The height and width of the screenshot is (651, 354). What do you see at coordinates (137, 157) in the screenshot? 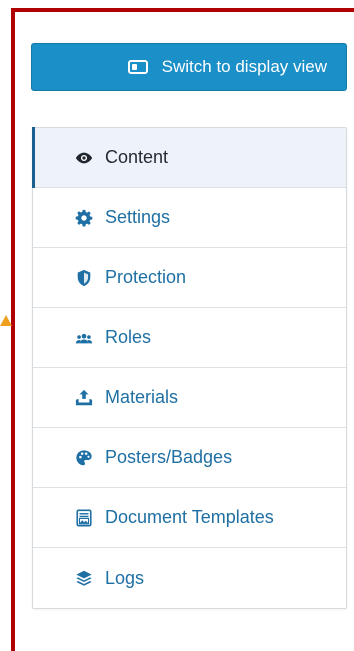
I see `nav-item-label: Content` at bounding box center [137, 157].